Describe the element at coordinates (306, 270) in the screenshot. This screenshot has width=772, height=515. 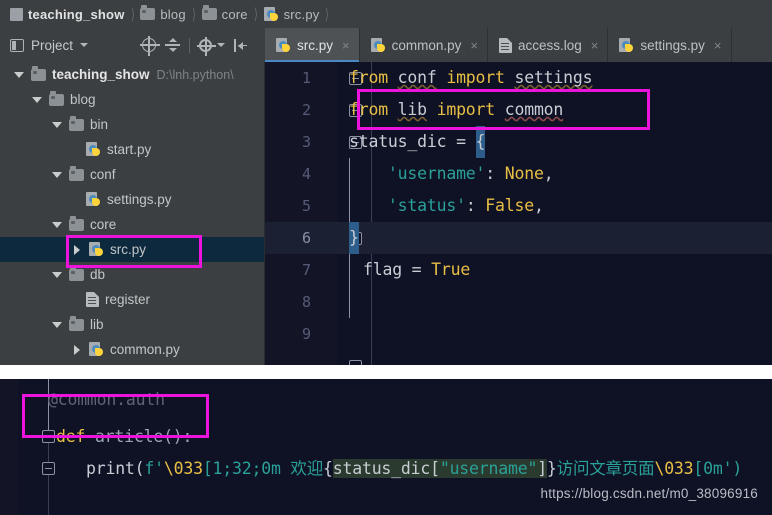
I see `line-number: 7` at that location.